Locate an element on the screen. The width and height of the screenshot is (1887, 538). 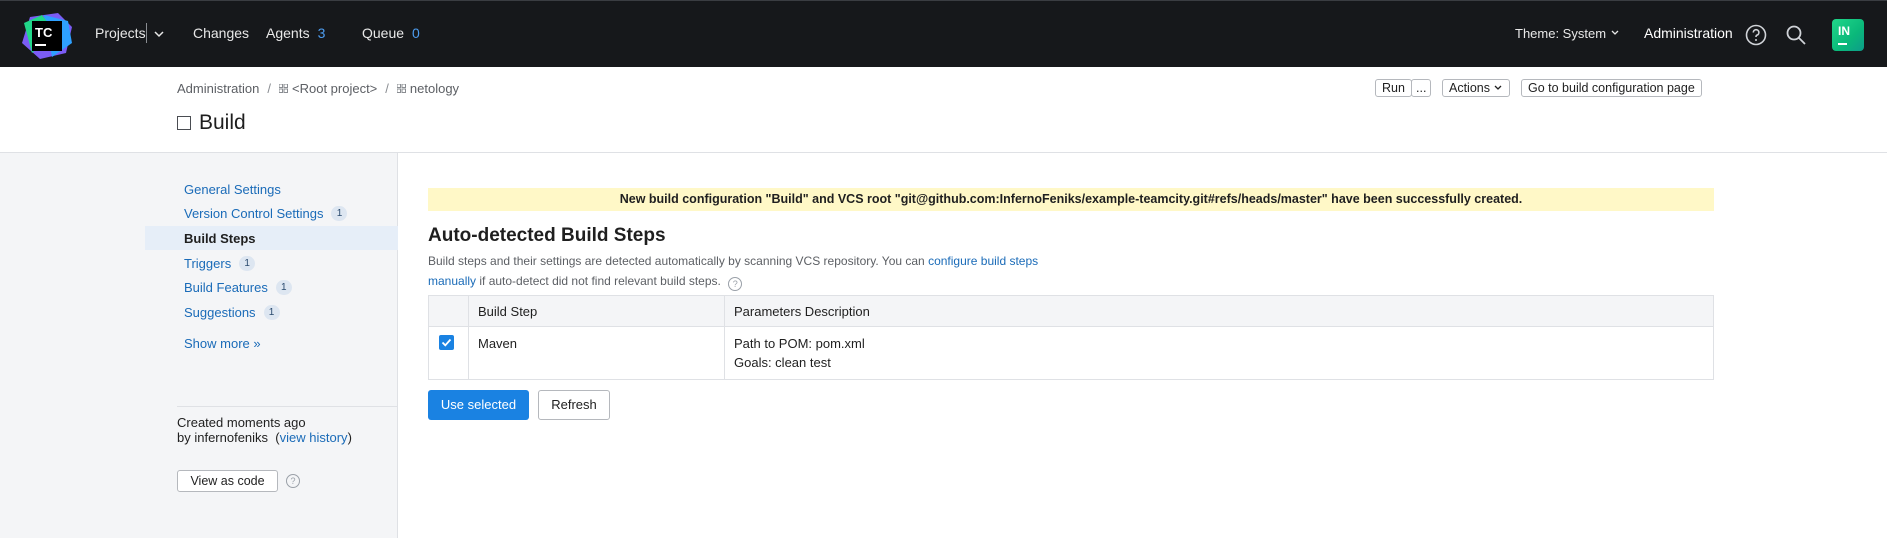
created-by: by infernofeniks is located at coordinates (223, 437).